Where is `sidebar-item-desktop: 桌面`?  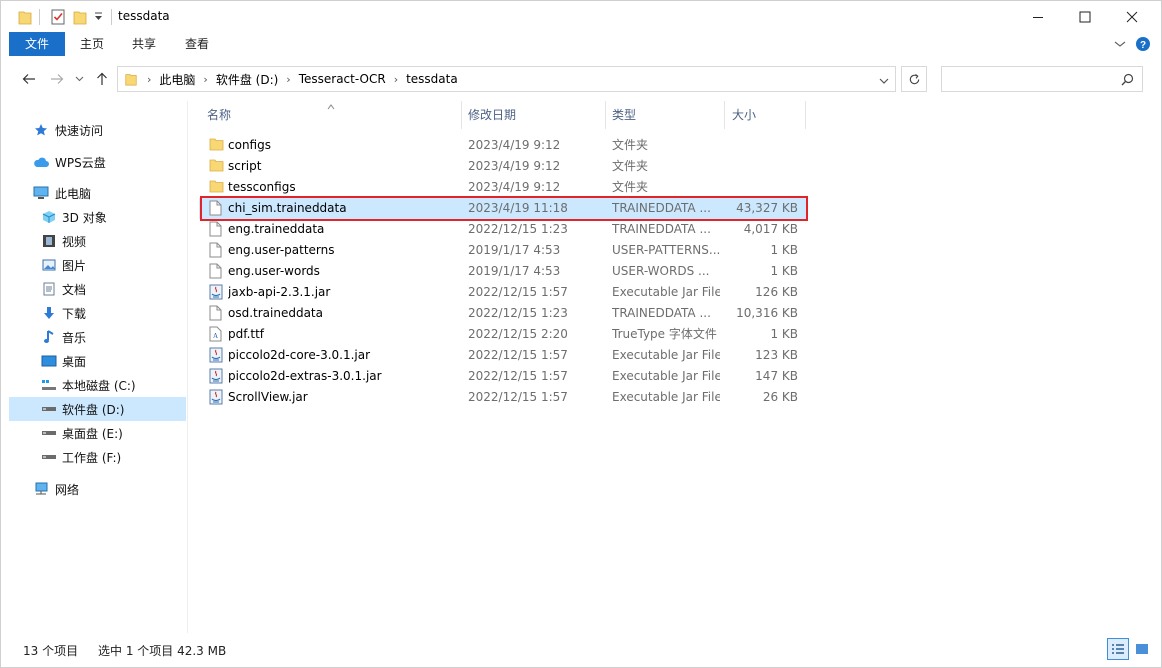
sidebar-item-desktop: 桌面 is located at coordinates (97, 361).